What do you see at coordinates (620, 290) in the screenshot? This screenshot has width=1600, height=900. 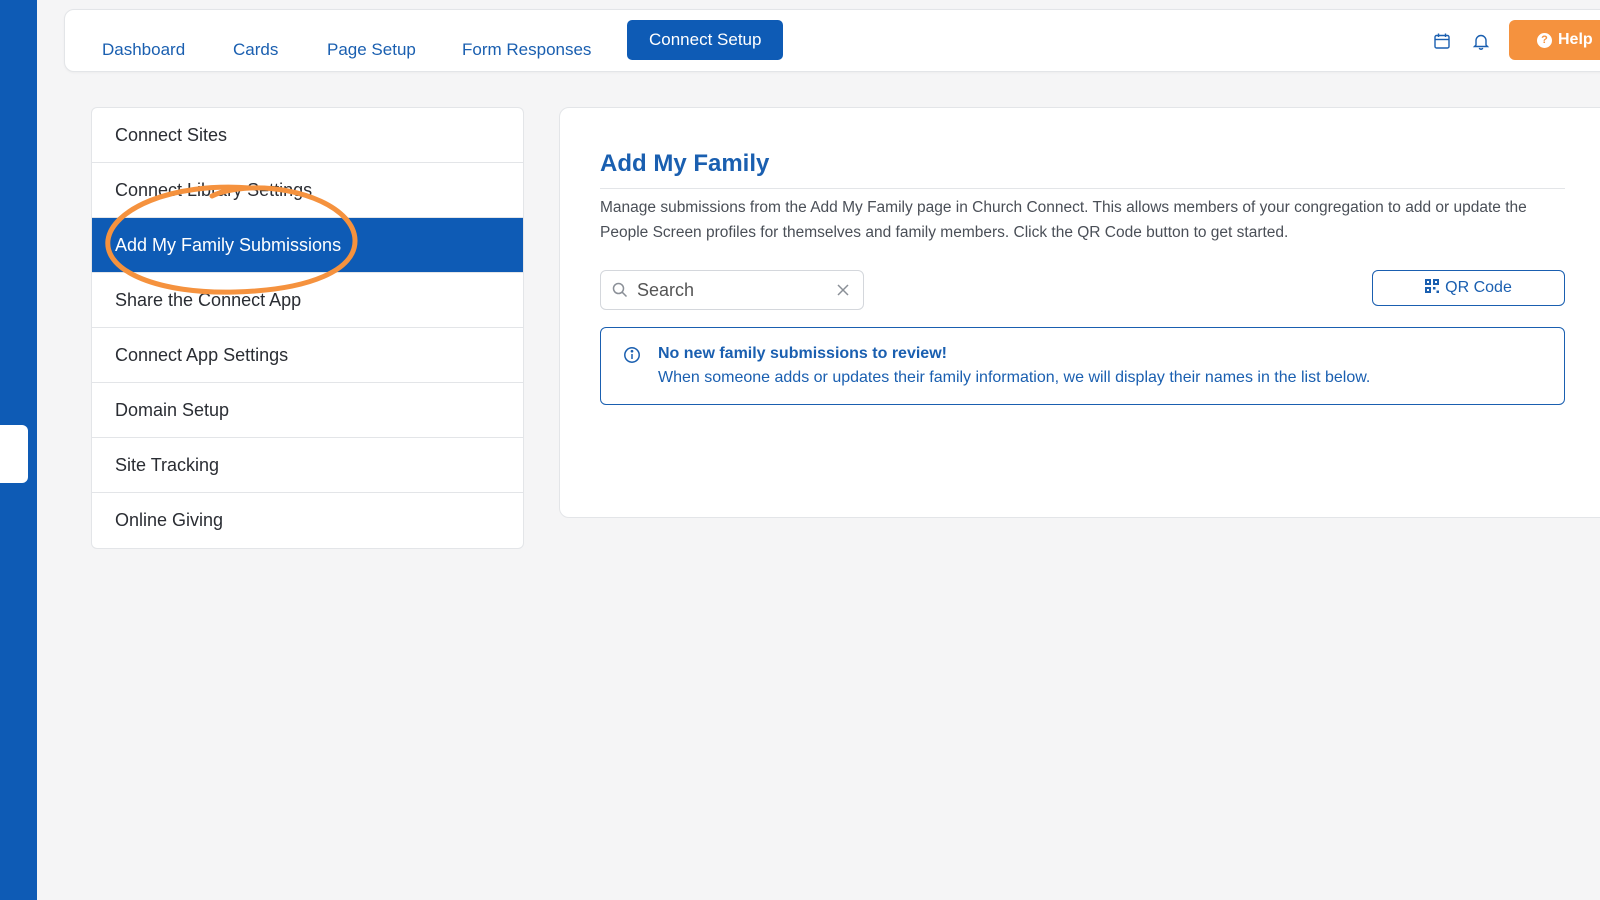 I see `search-icon` at bounding box center [620, 290].